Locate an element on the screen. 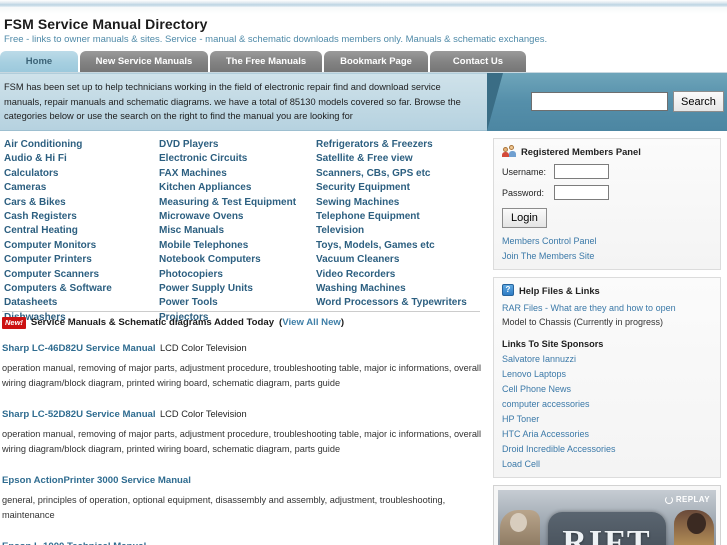 This screenshot has height=545, width=727. category-link: Sewing Machines is located at coordinates (399, 202).